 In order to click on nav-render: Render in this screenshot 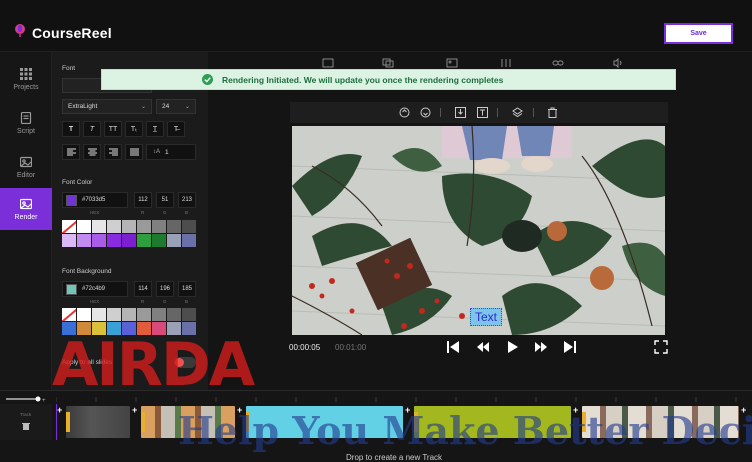, I will do `click(26, 209)`.